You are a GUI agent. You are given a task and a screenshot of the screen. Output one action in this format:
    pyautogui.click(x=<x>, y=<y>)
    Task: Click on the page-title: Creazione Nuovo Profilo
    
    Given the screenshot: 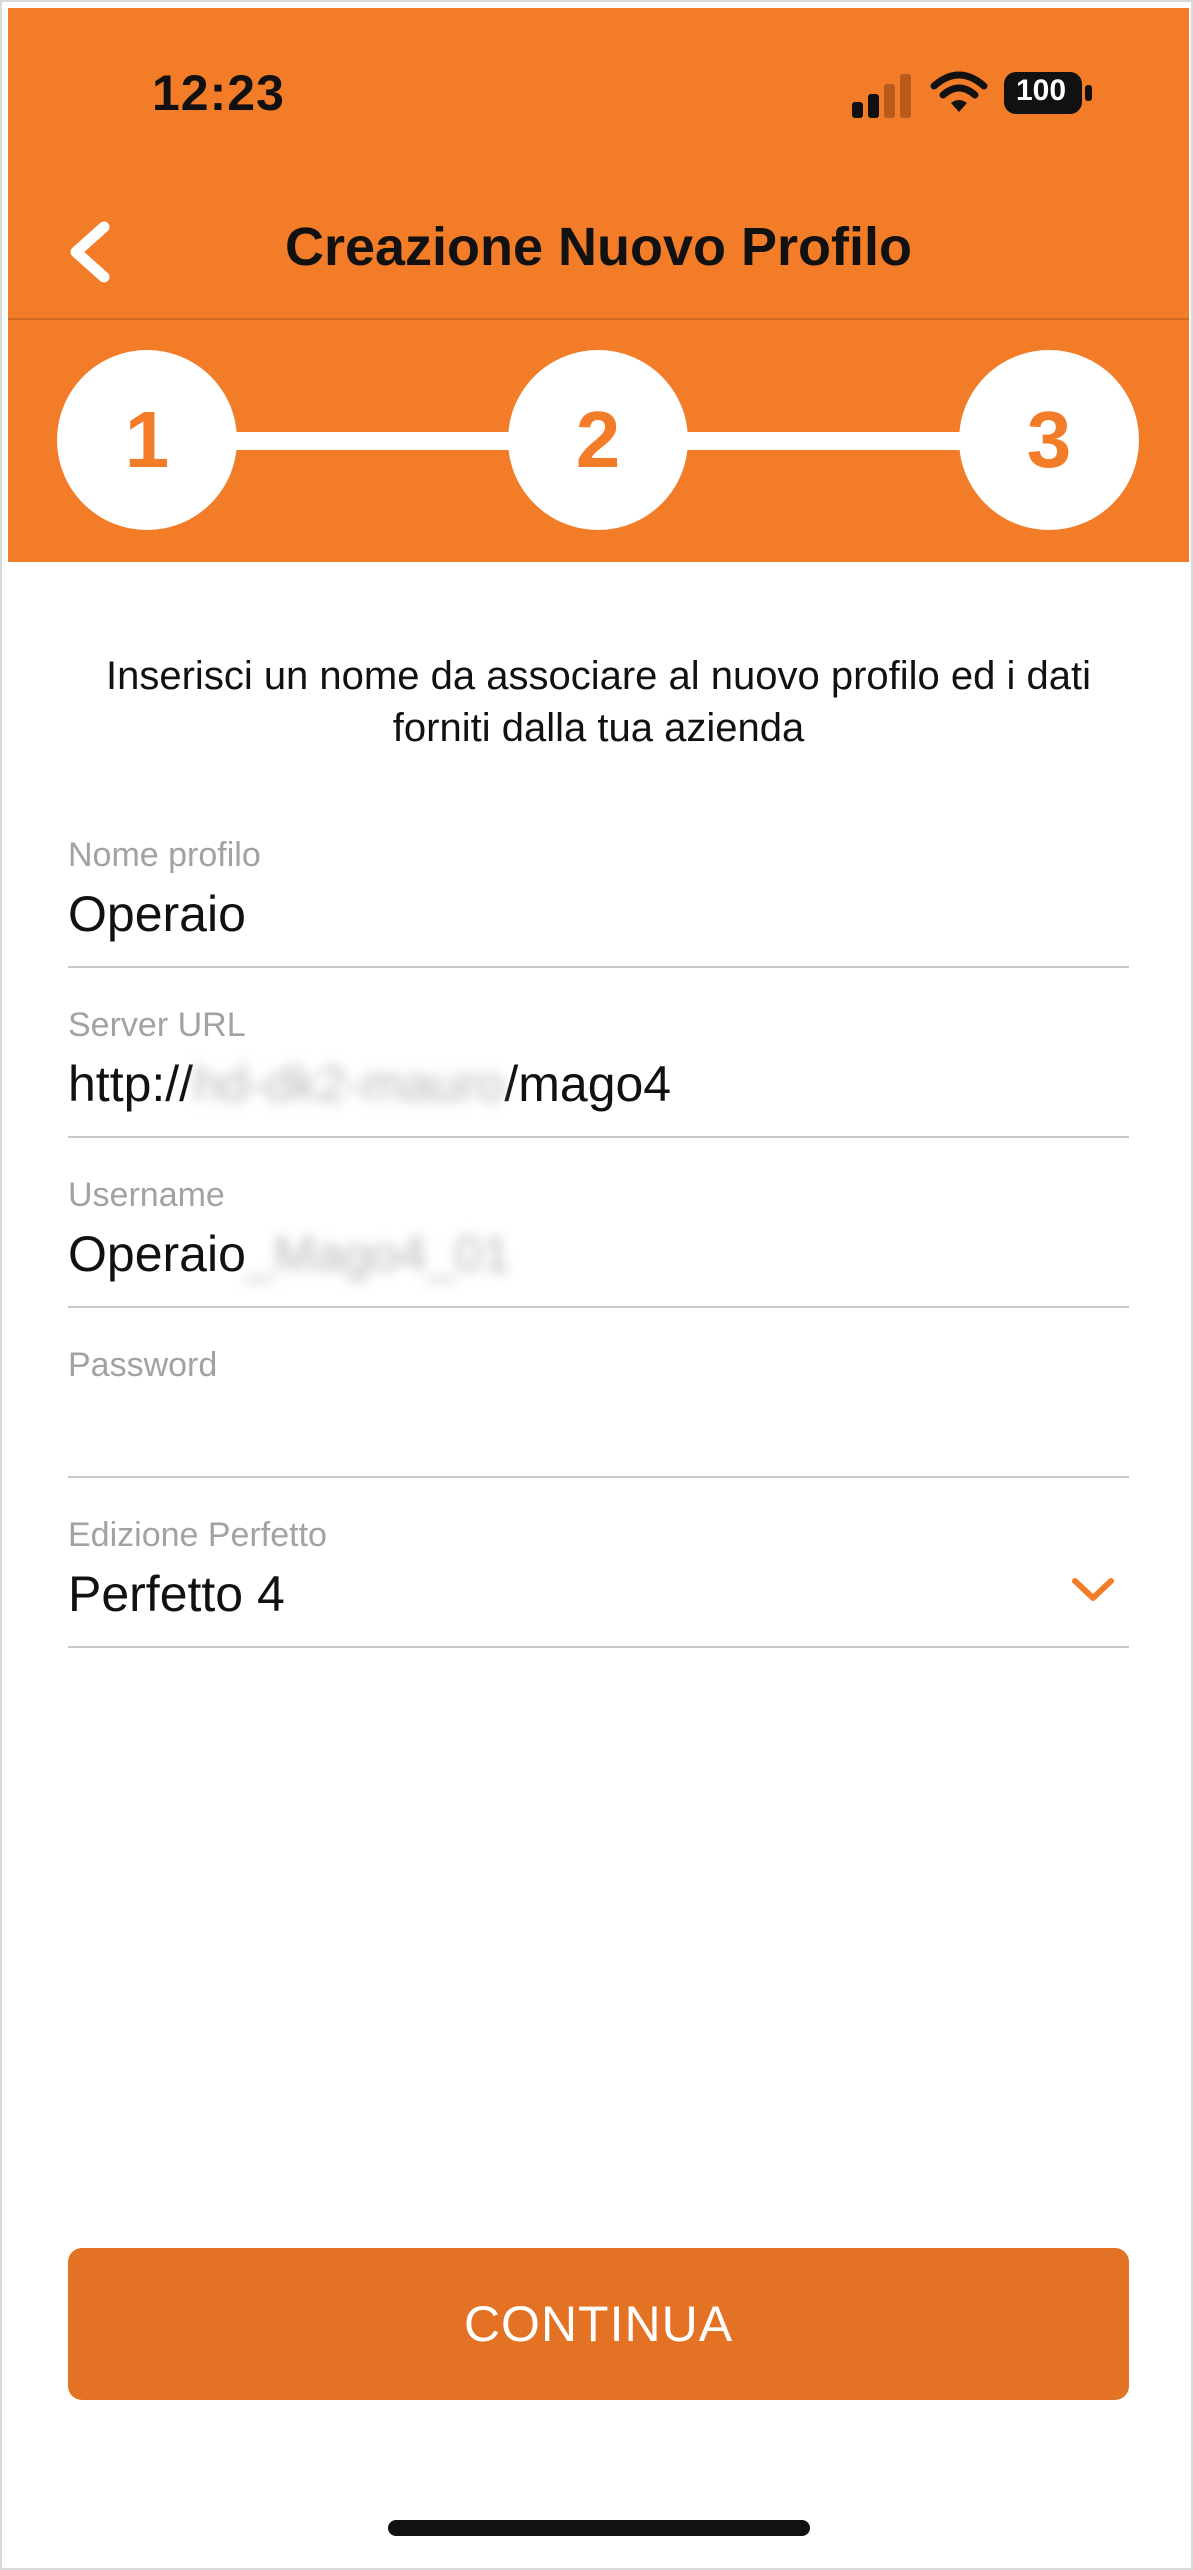 What is the action you would take?
    pyautogui.click(x=598, y=247)
    